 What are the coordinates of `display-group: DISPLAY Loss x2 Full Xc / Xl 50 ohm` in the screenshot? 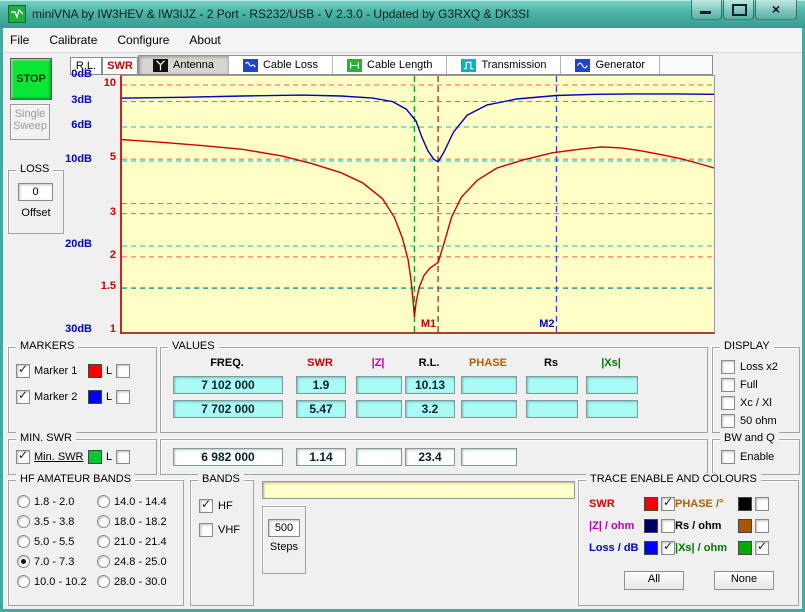 It's located at (756, 386).